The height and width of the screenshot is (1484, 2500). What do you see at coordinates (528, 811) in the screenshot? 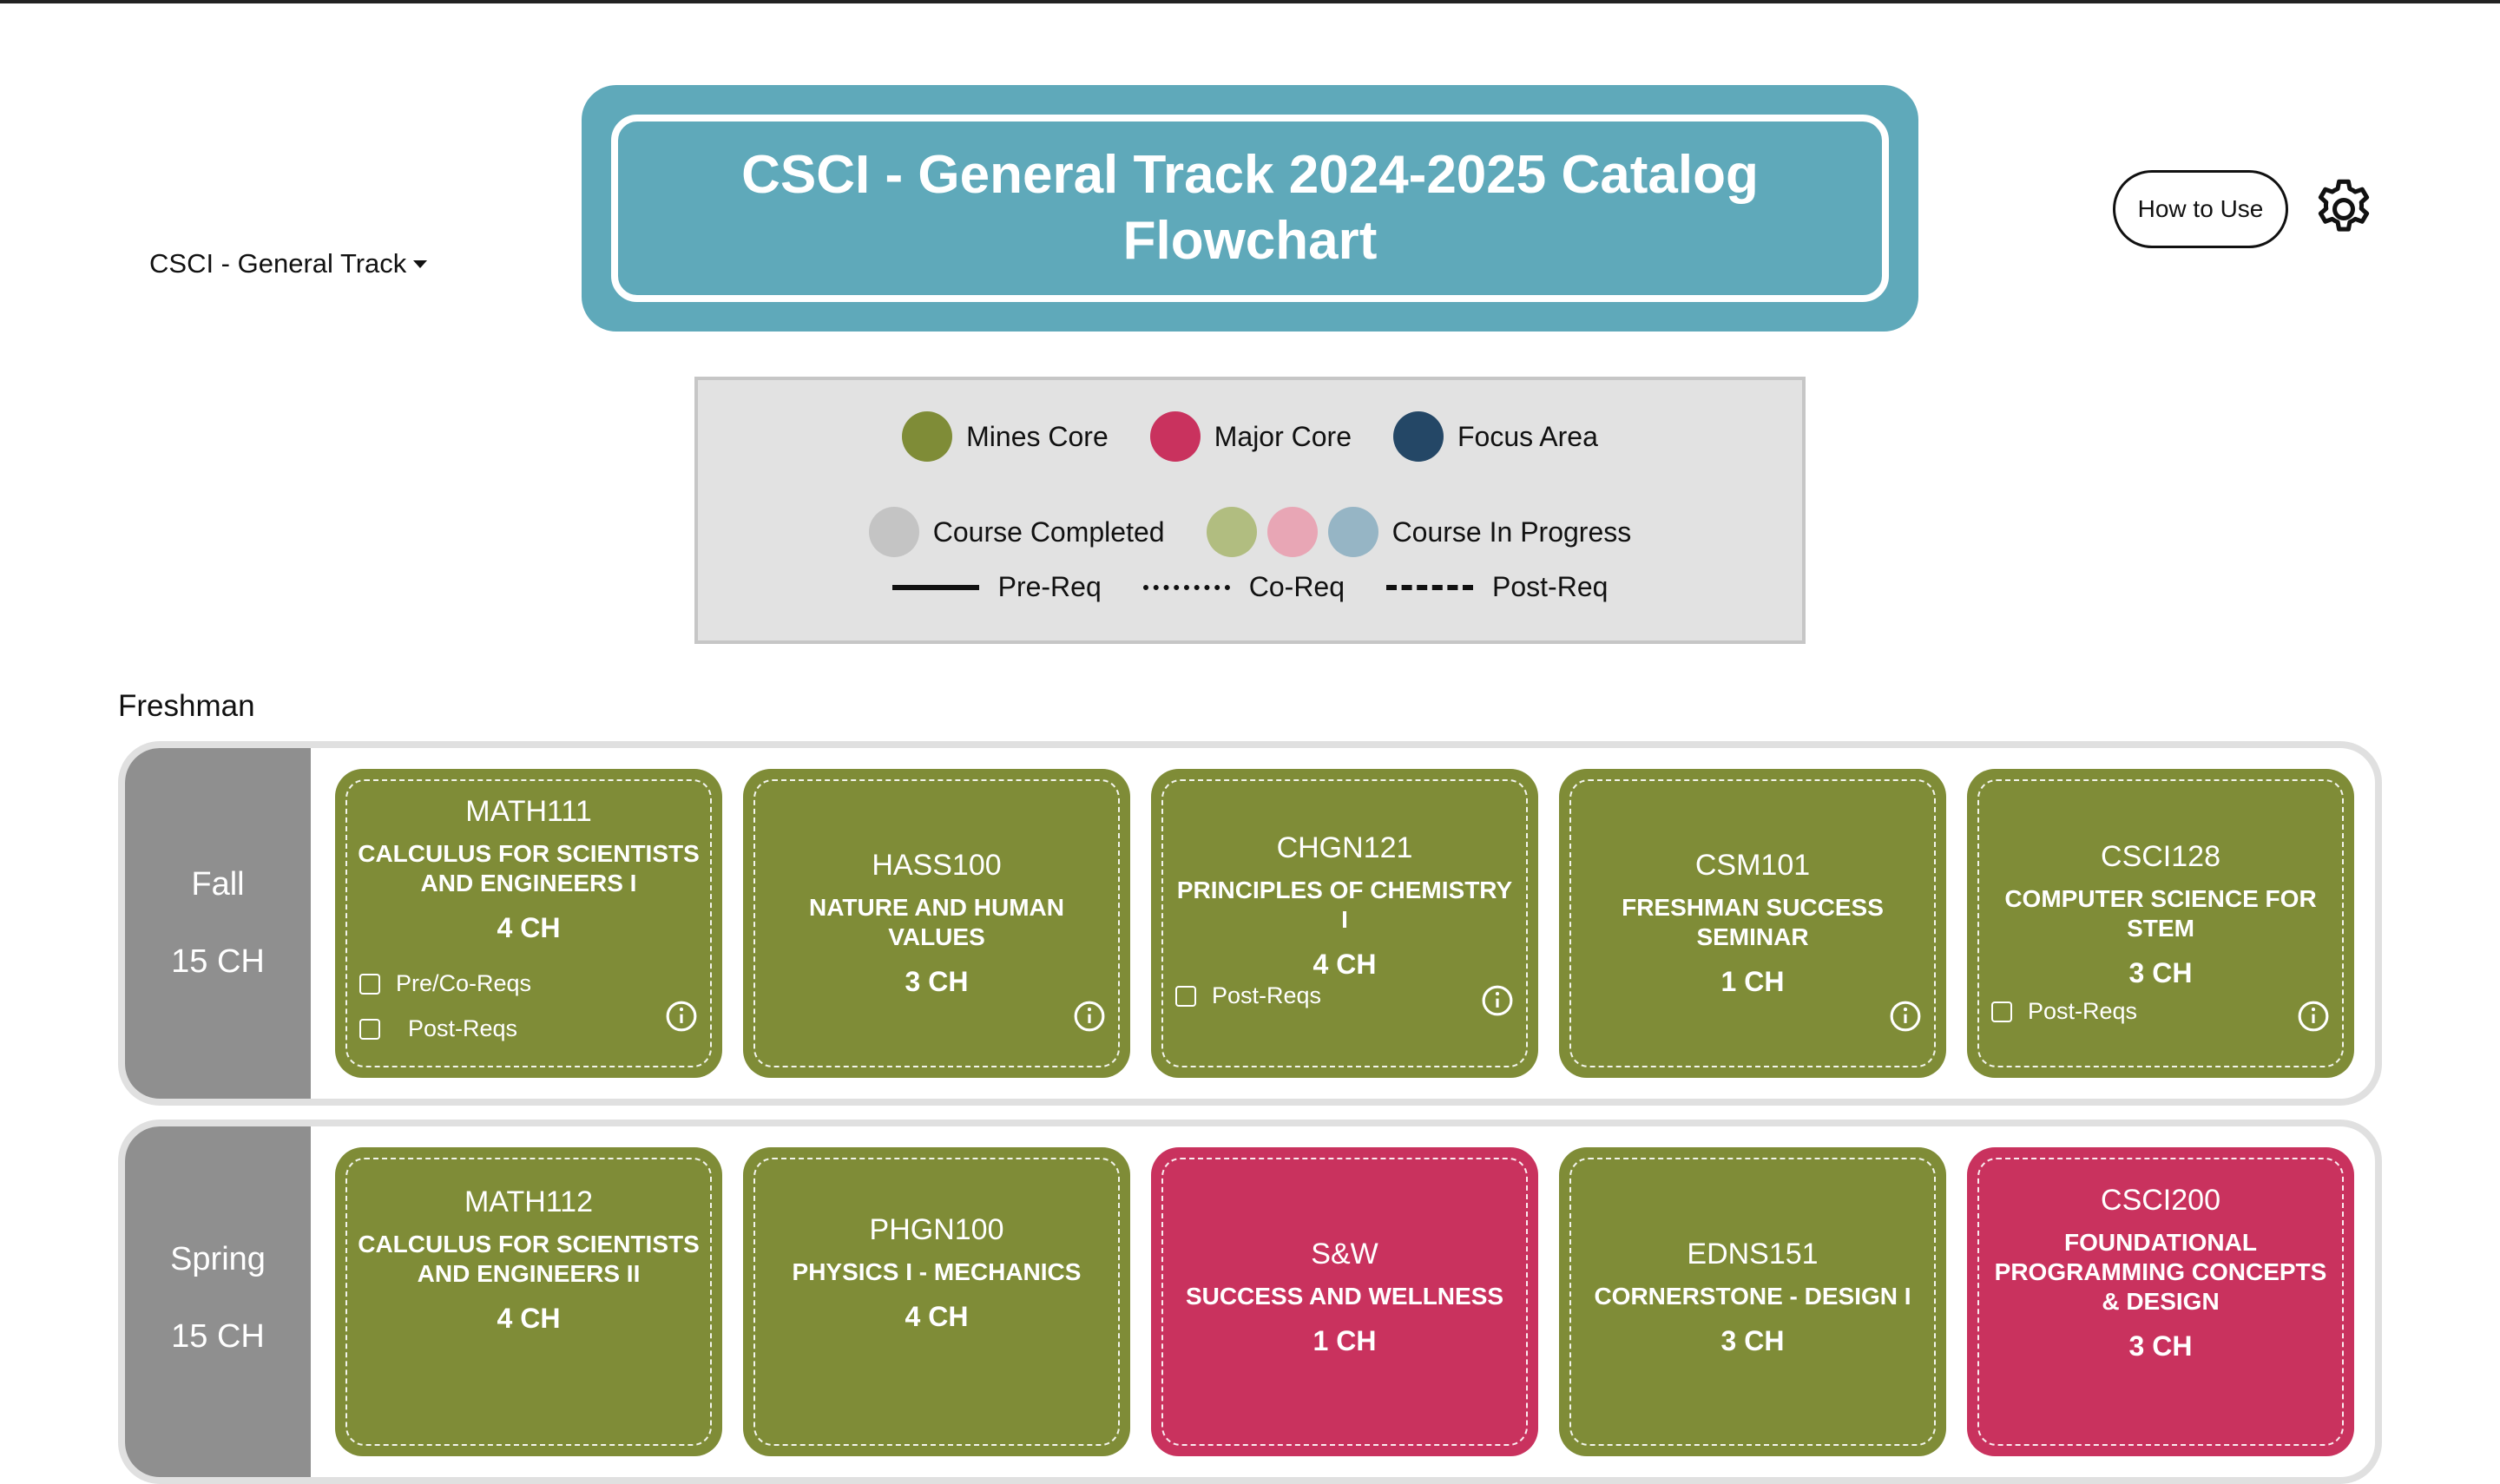
I see `course-code: MATH111` at bounding box center [528, 811].